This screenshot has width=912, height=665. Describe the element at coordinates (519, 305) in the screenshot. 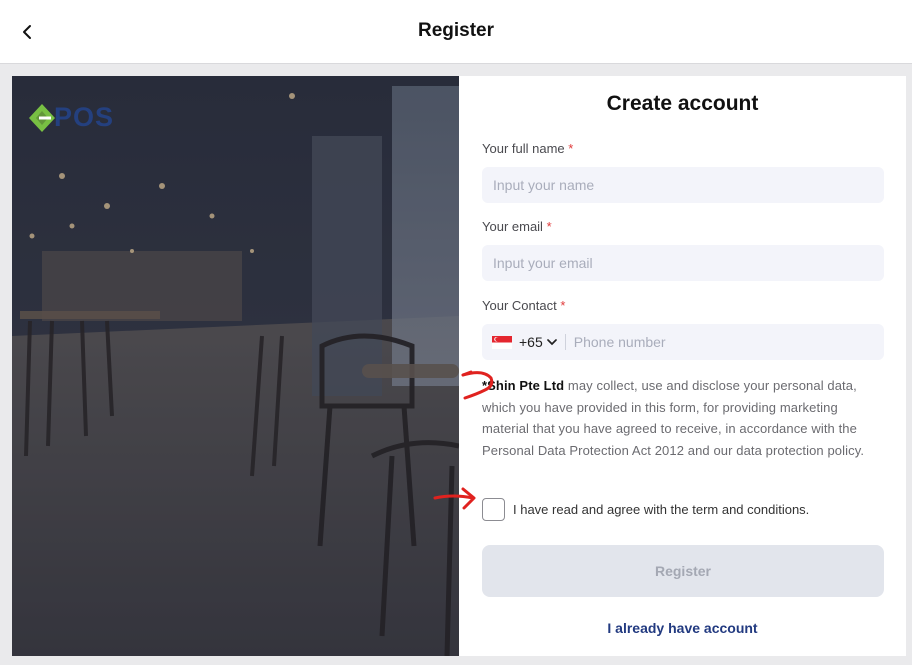

I see `contact-label-text: Your Contact` at that location.